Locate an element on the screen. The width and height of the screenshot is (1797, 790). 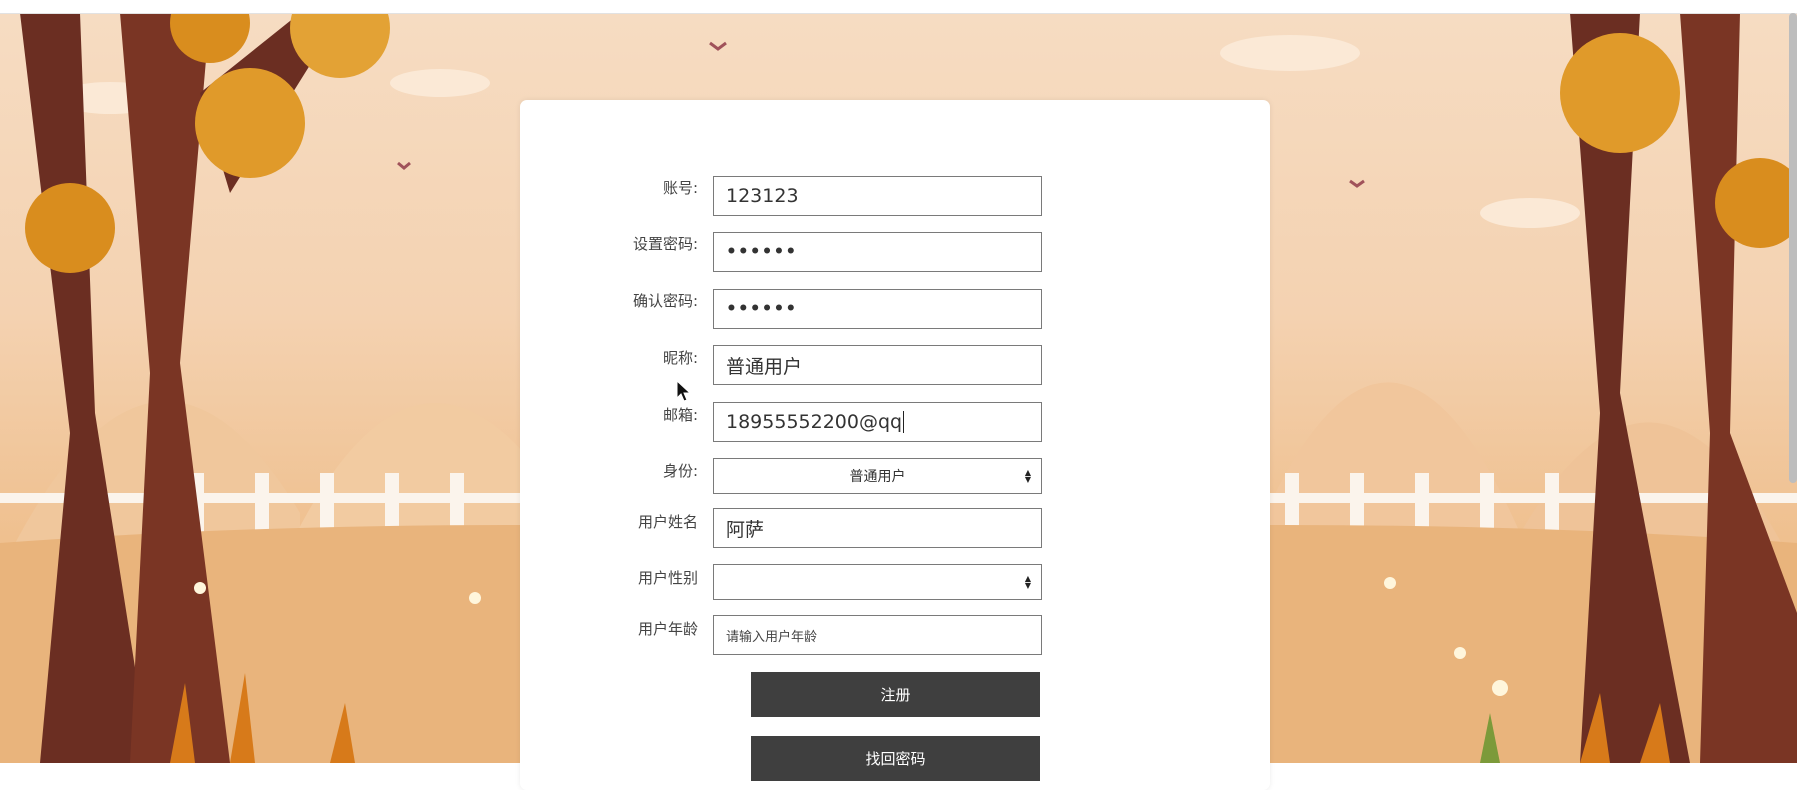
gender-select: ▲ ▼ is located at coordinates (877, 582).